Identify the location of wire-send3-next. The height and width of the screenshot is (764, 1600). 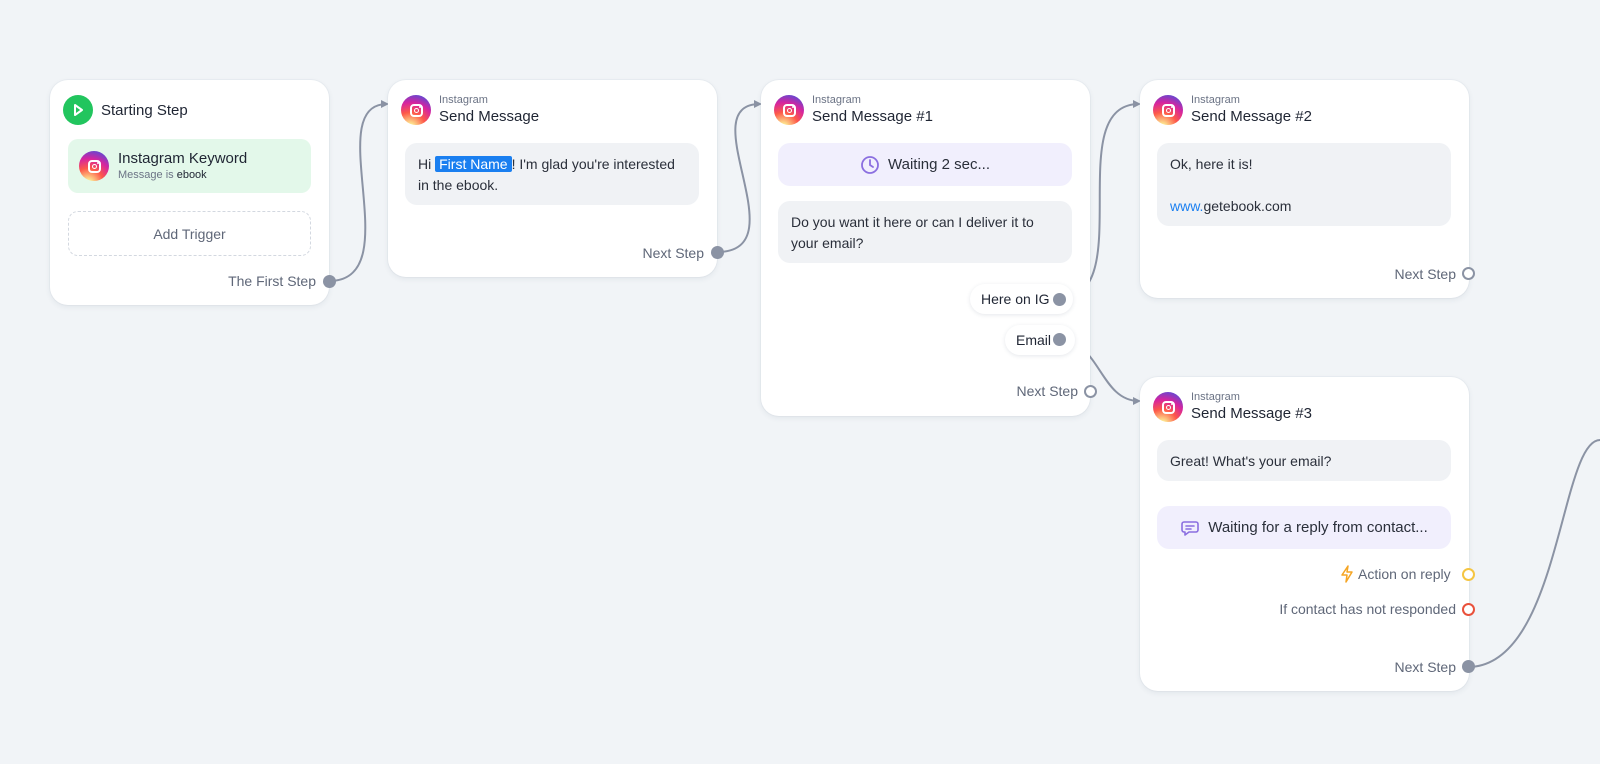
(1533, 553).